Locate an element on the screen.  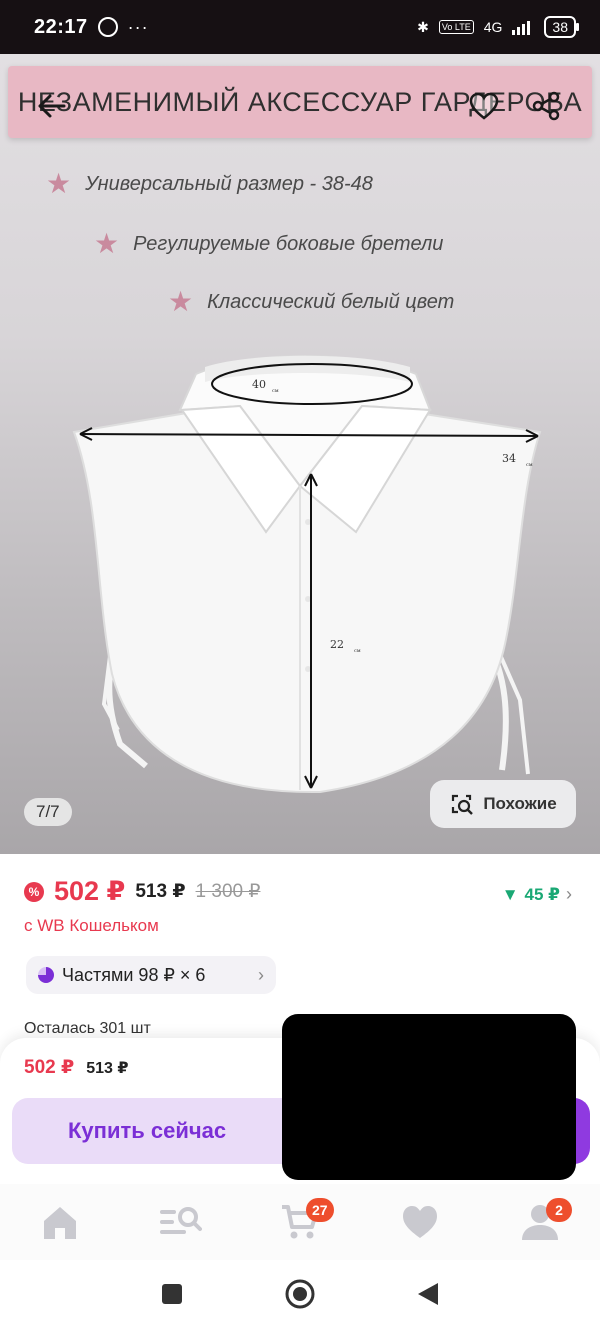
regular-price: 513 ₽ is located at coordinates (160, 891).